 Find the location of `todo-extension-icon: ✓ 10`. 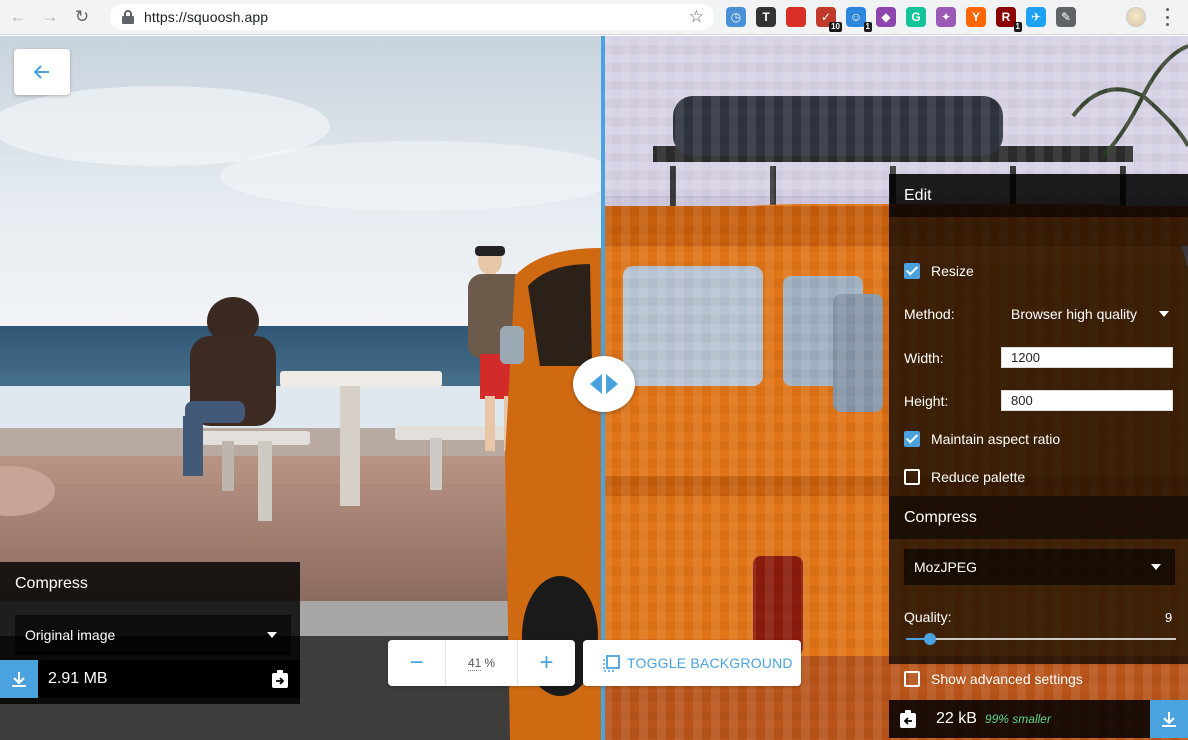

todo-extension-icon: ✓ 10 is located at coordinates (829, 19).